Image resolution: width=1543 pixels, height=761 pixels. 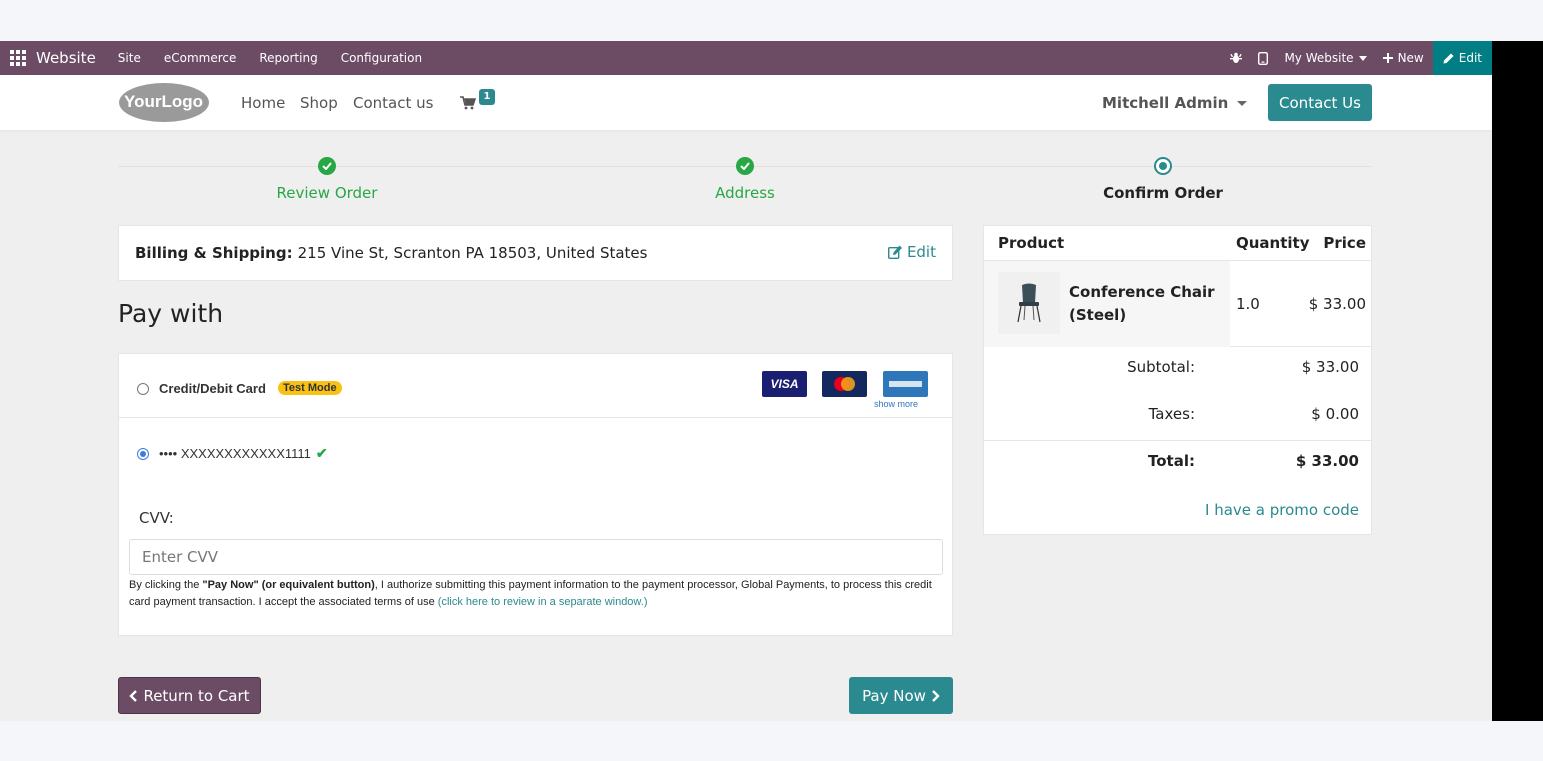 I want to click on new-button: New, so click(x=1403, y=58).